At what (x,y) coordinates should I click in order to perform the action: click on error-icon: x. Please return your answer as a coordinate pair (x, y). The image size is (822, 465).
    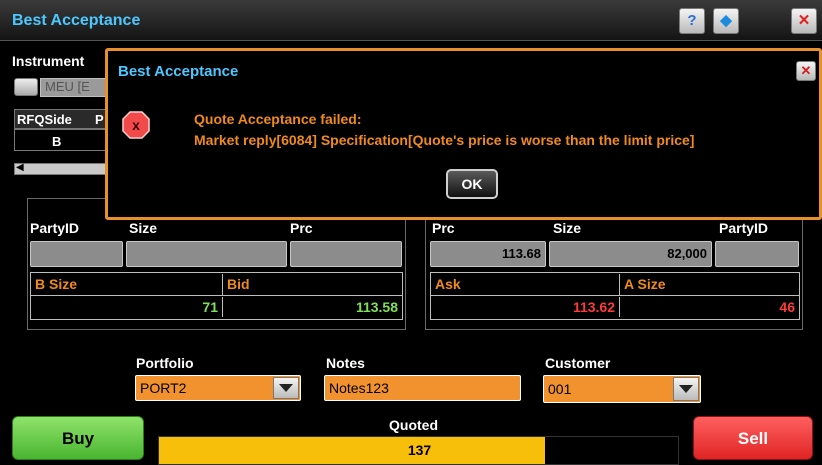
    Looking at the image, I should click on (136, 125).